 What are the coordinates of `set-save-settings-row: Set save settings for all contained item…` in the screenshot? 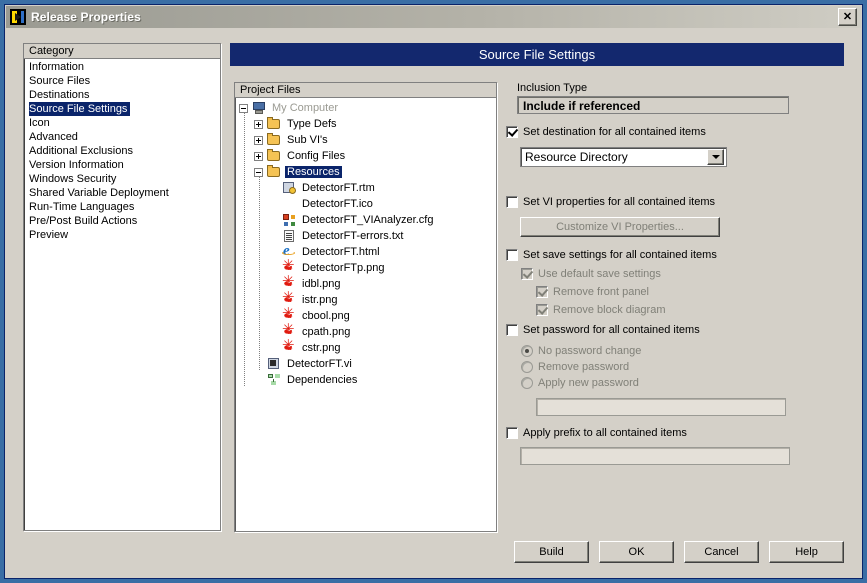 It's located at (676, 255).